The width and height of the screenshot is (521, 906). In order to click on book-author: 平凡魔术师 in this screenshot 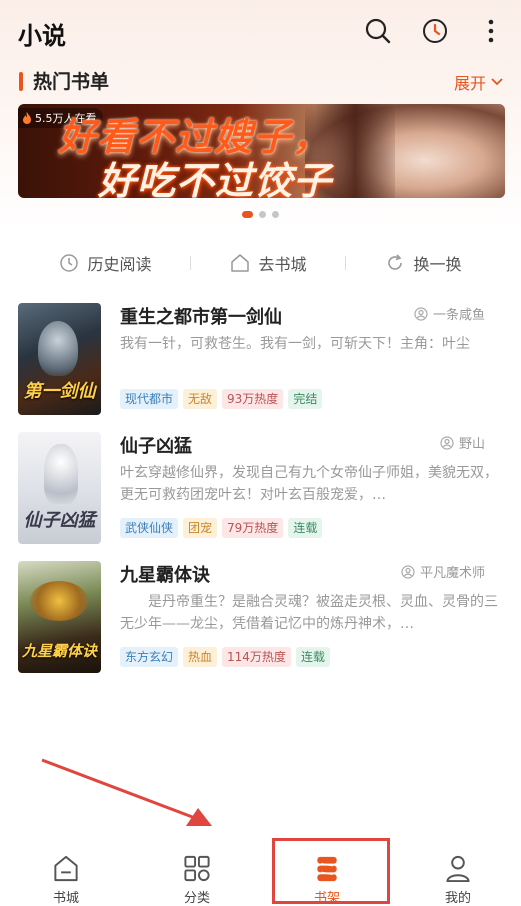, I will do `click(443, 571)`.